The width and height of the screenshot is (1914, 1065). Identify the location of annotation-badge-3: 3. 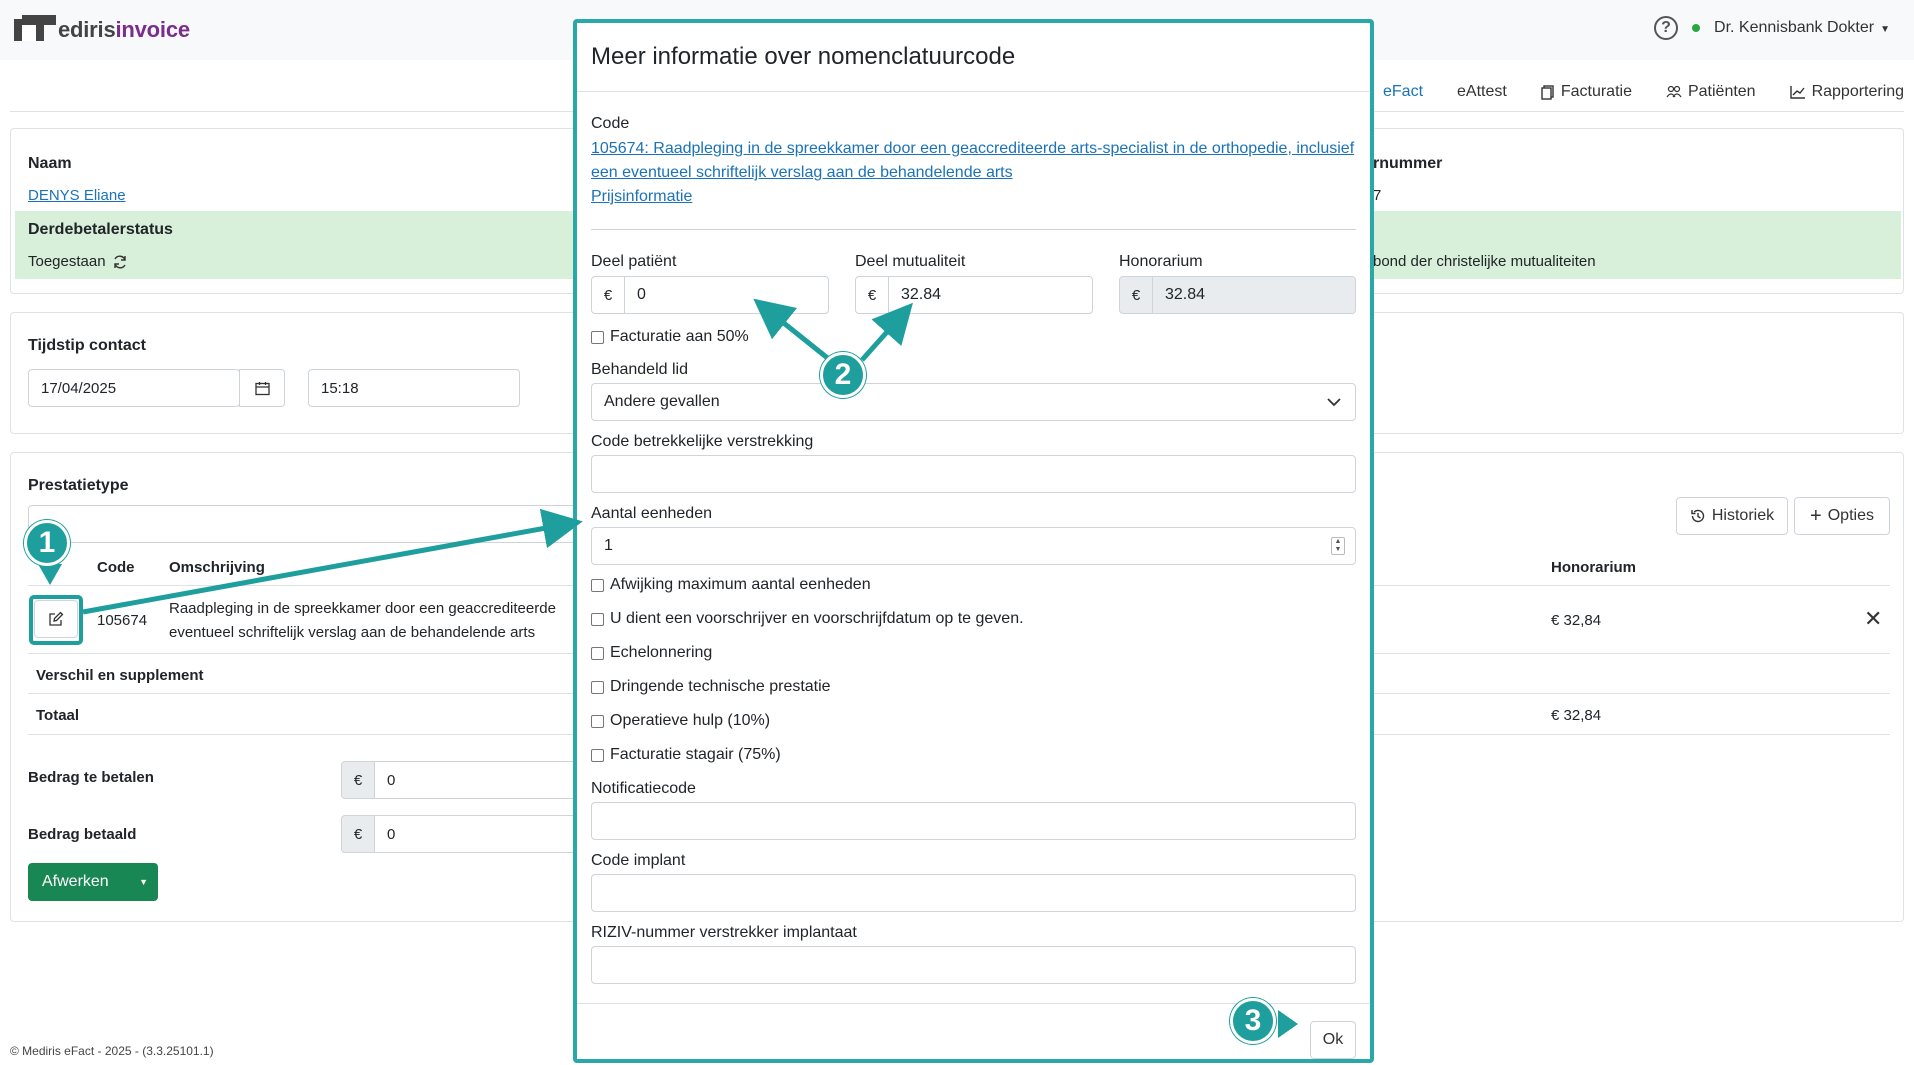
(1253, 1021).